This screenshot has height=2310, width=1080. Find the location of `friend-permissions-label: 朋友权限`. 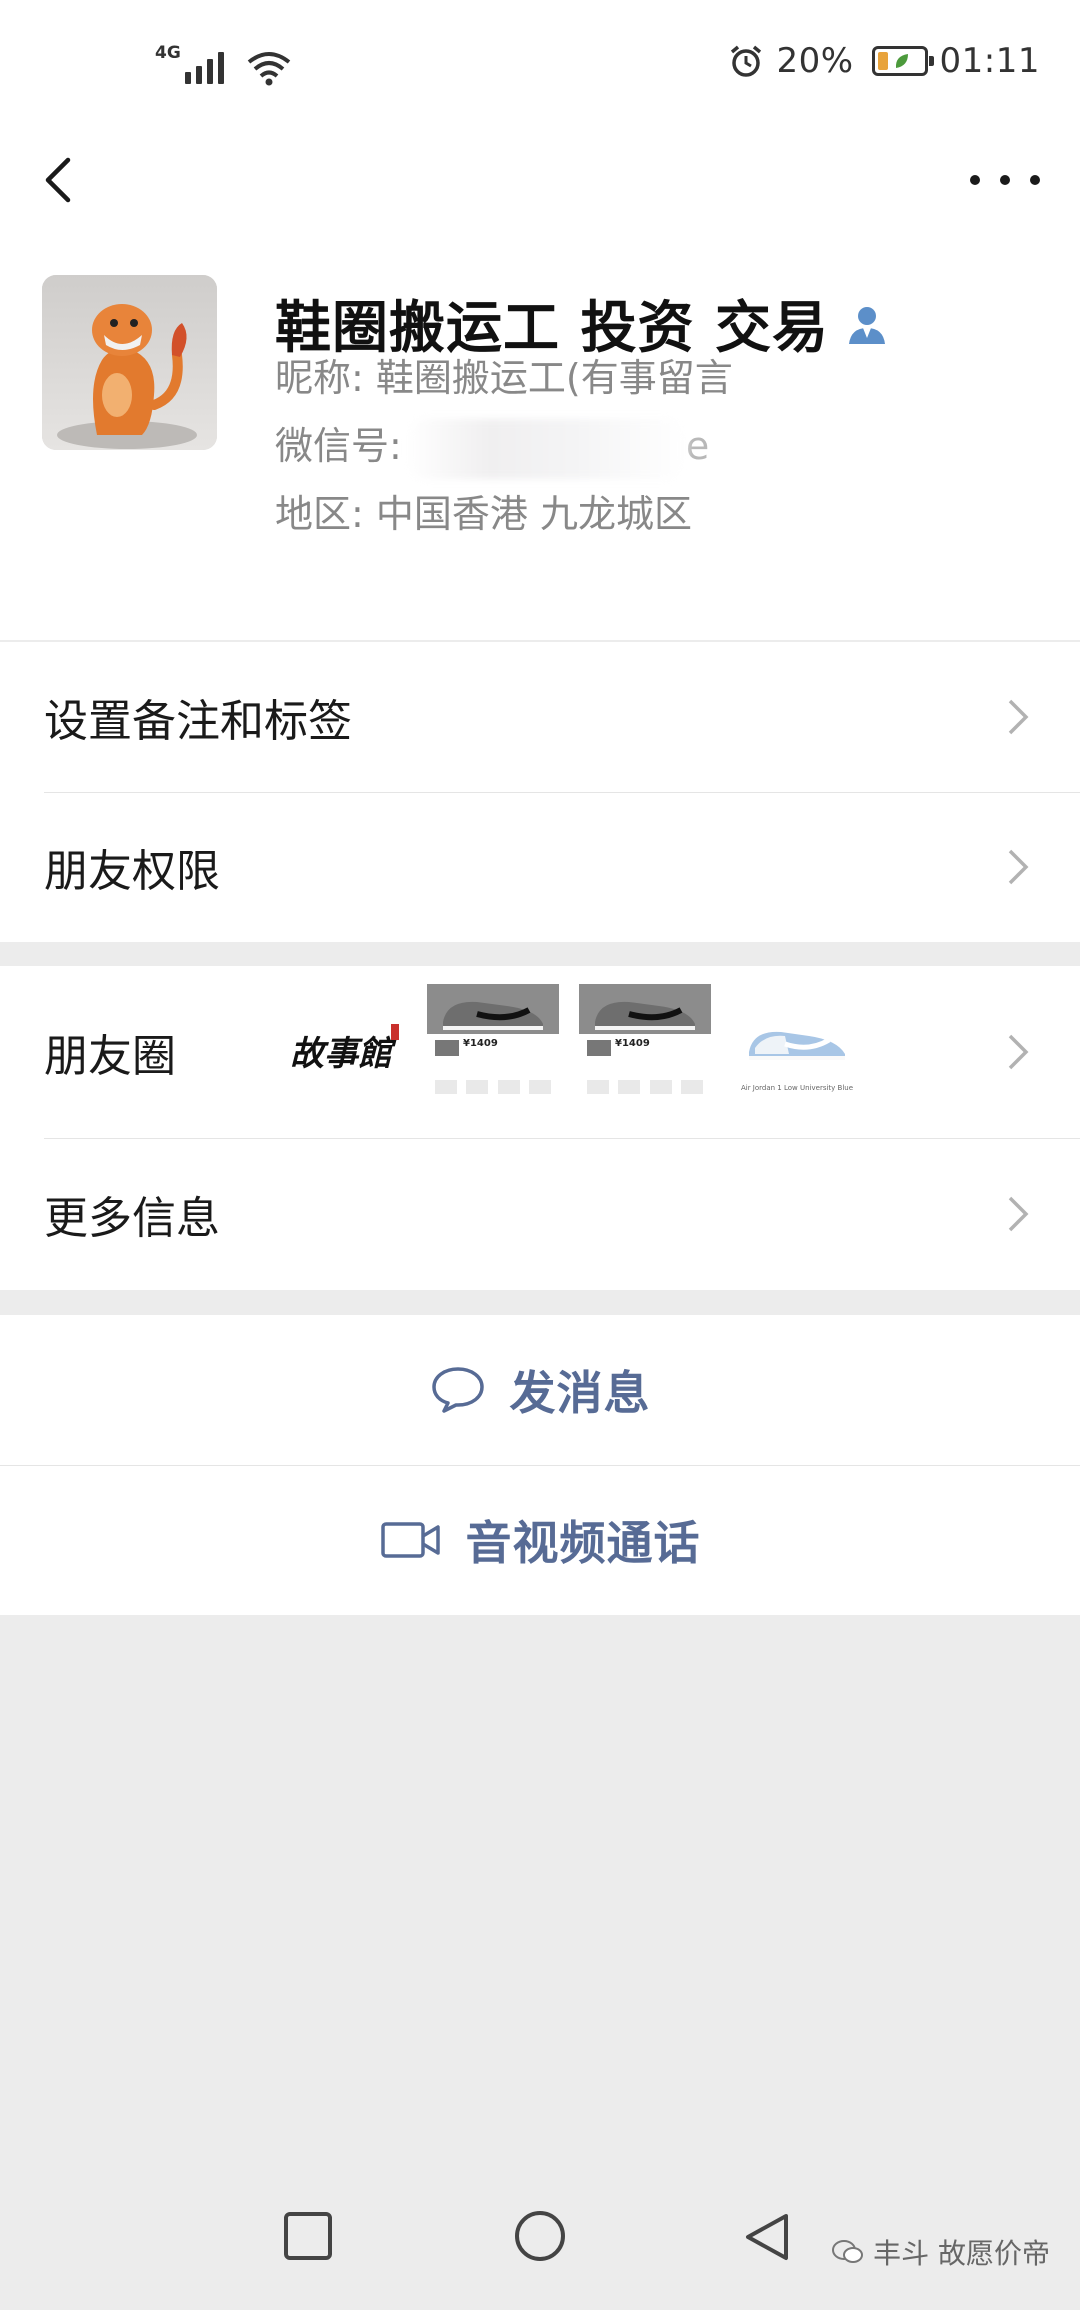

friend-permissions-label: 朋友权限 is located at coordinates (132, 871).